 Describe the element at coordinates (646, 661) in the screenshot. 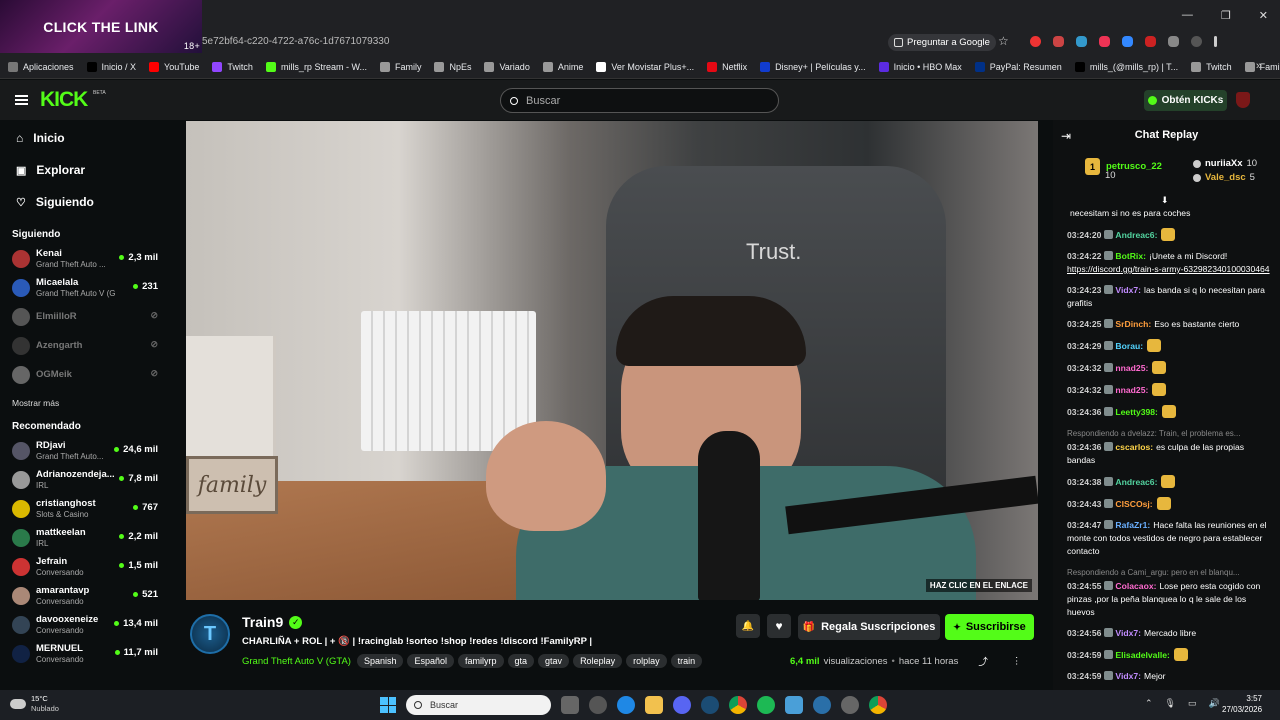

I see `tag-chip: rolplay` at that location.